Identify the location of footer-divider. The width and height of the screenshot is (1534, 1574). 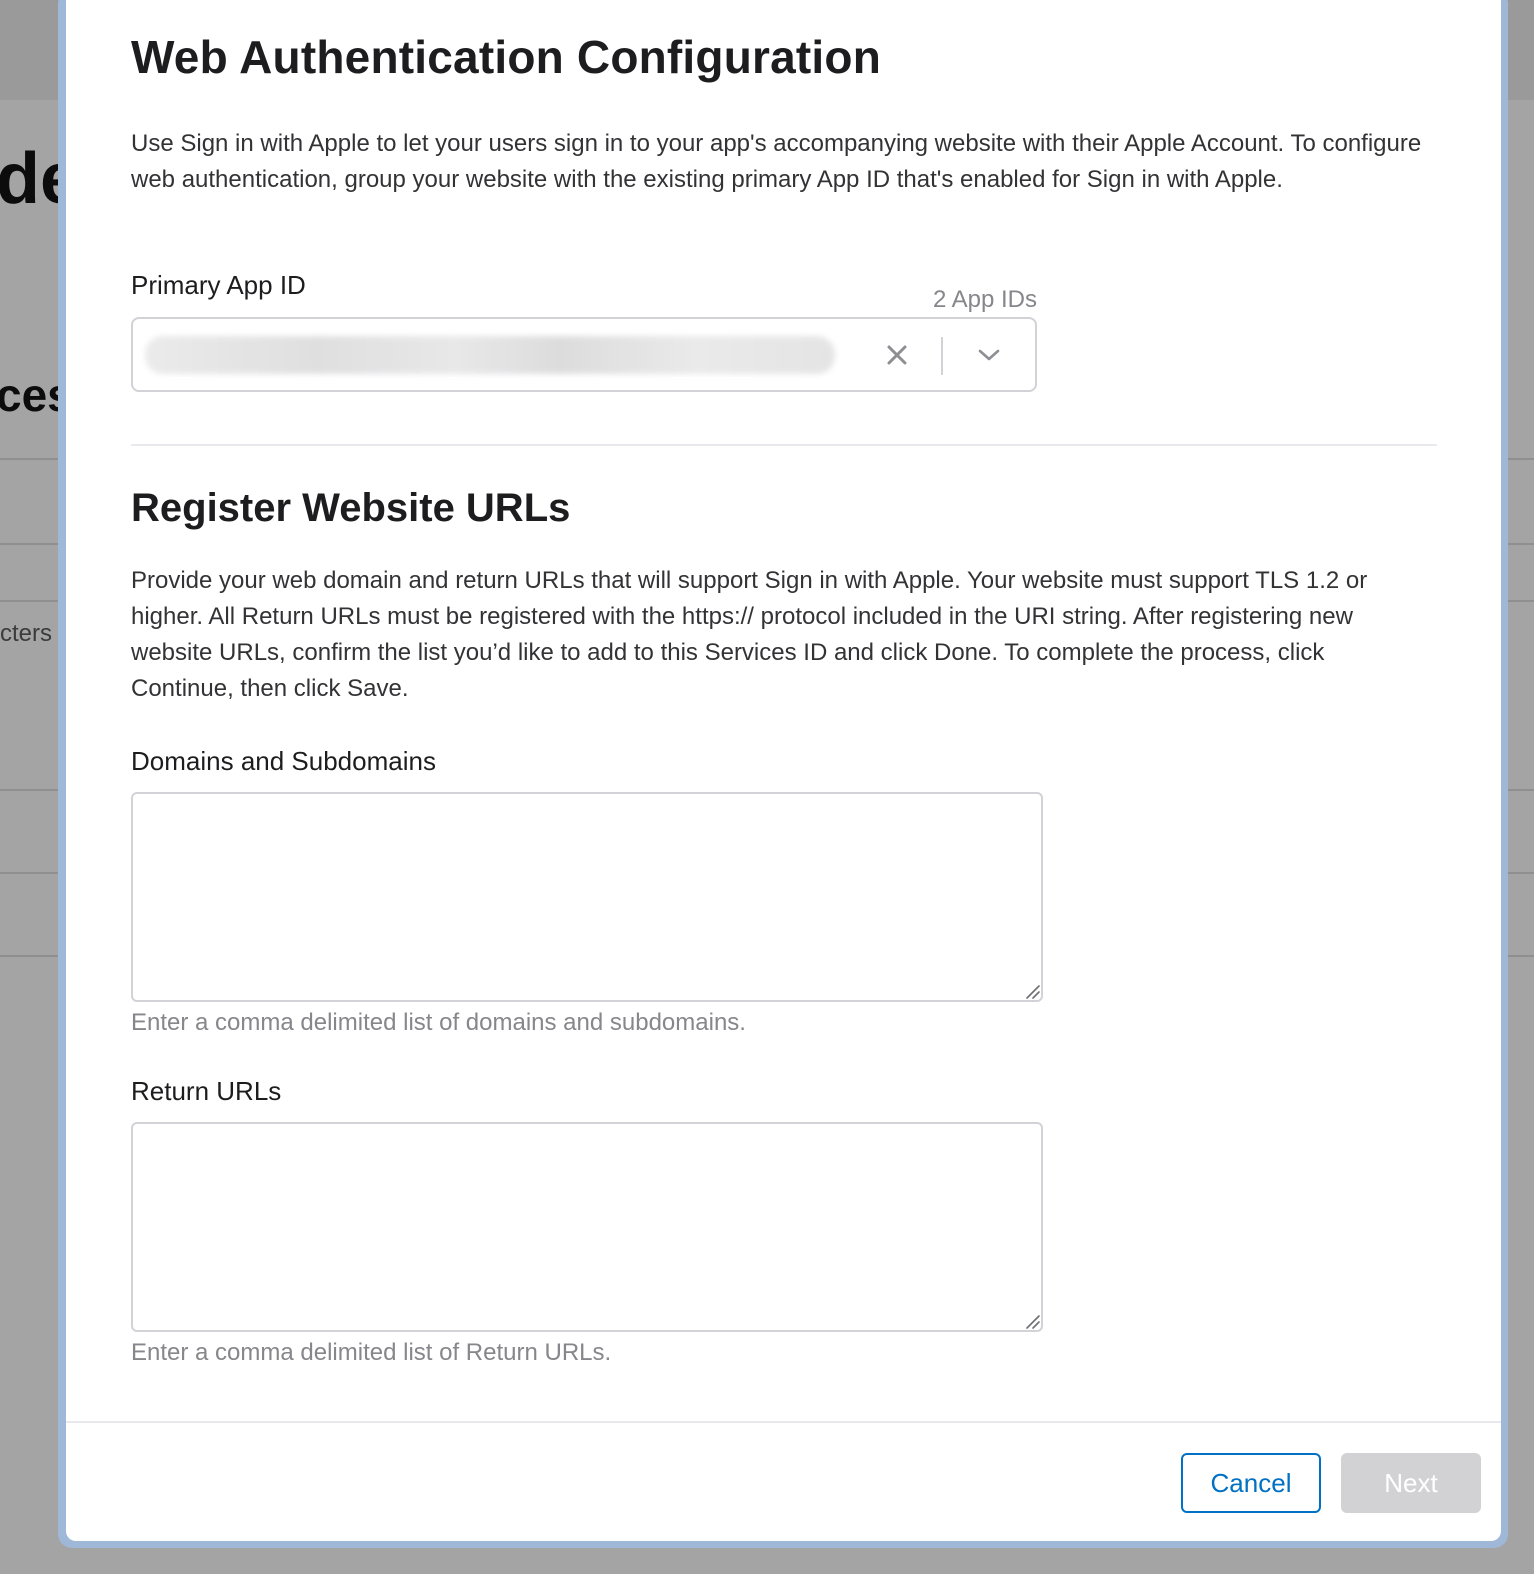
(783, 1422).